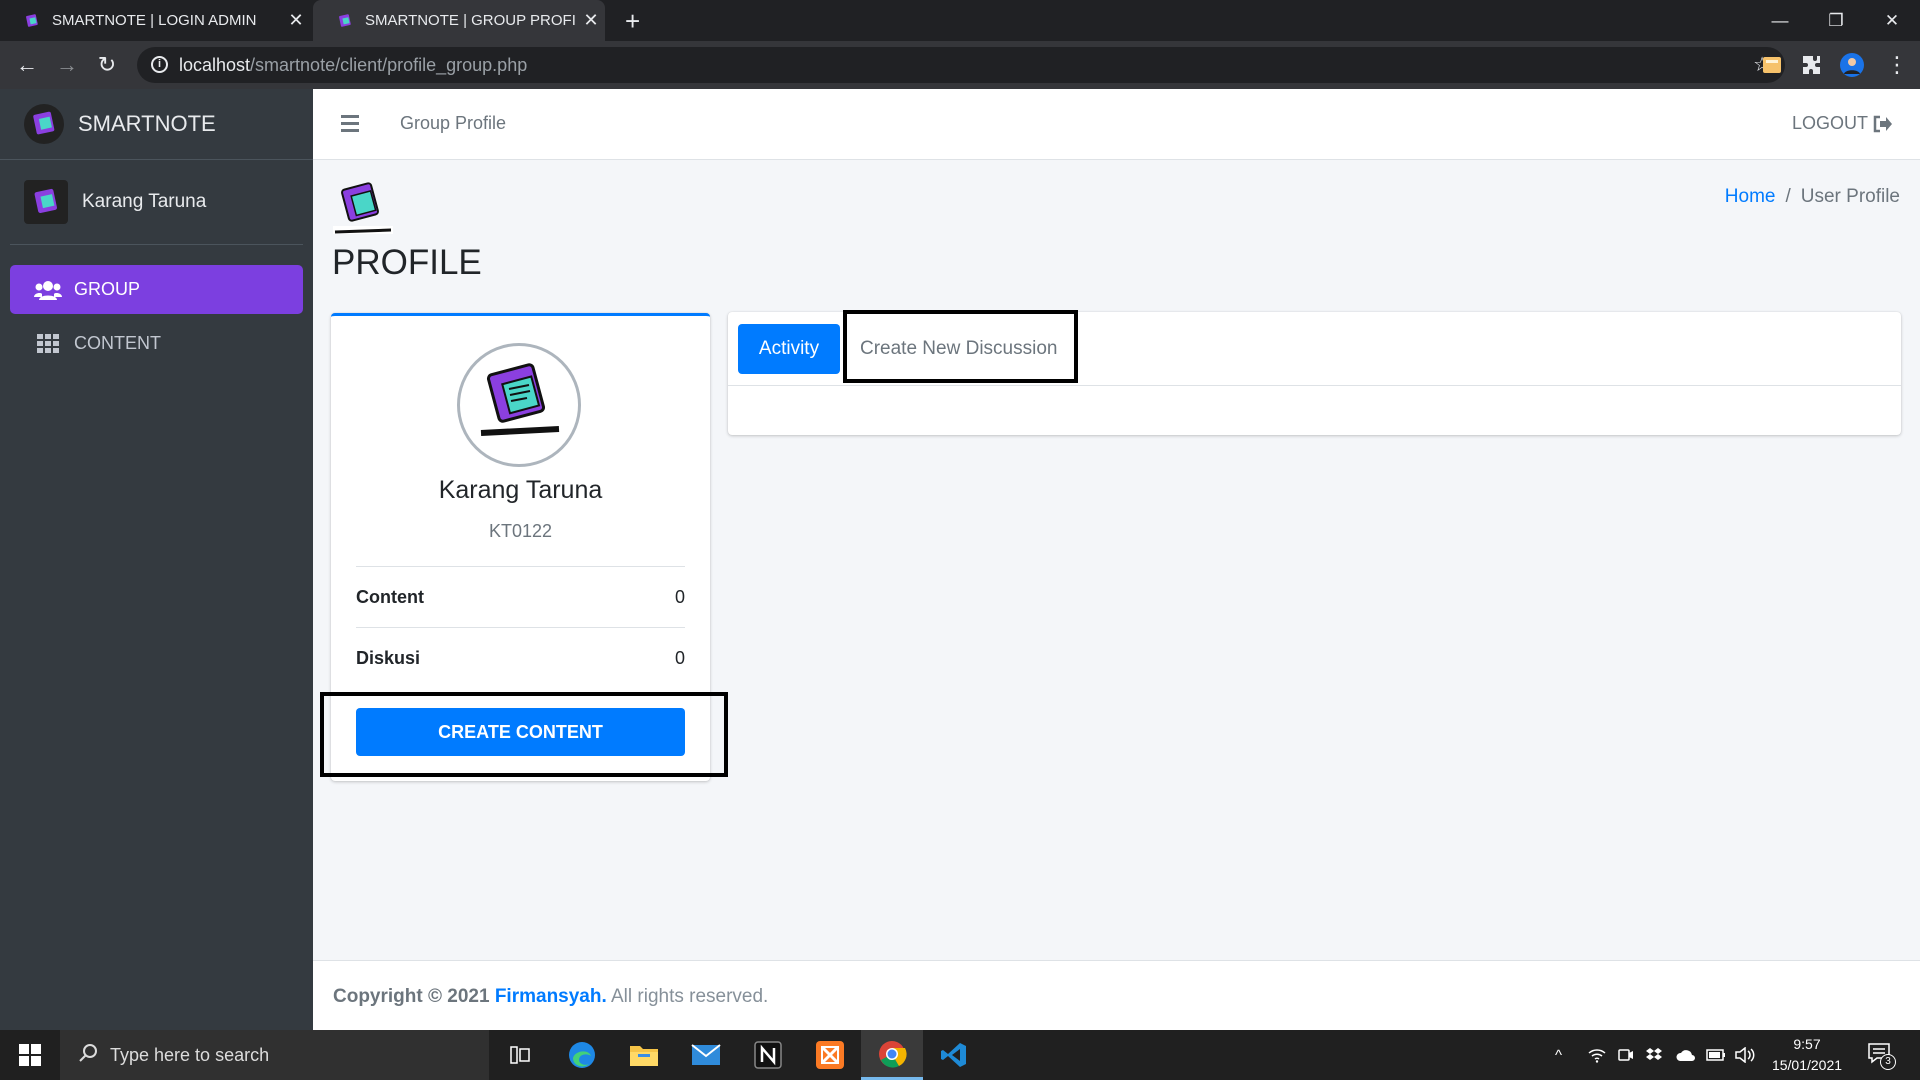 The width and height of the screenshot is (1920, 1080). Describe the element at coordinates (830, 1055) in the screenshot. I see `xampp-icon` at that location.